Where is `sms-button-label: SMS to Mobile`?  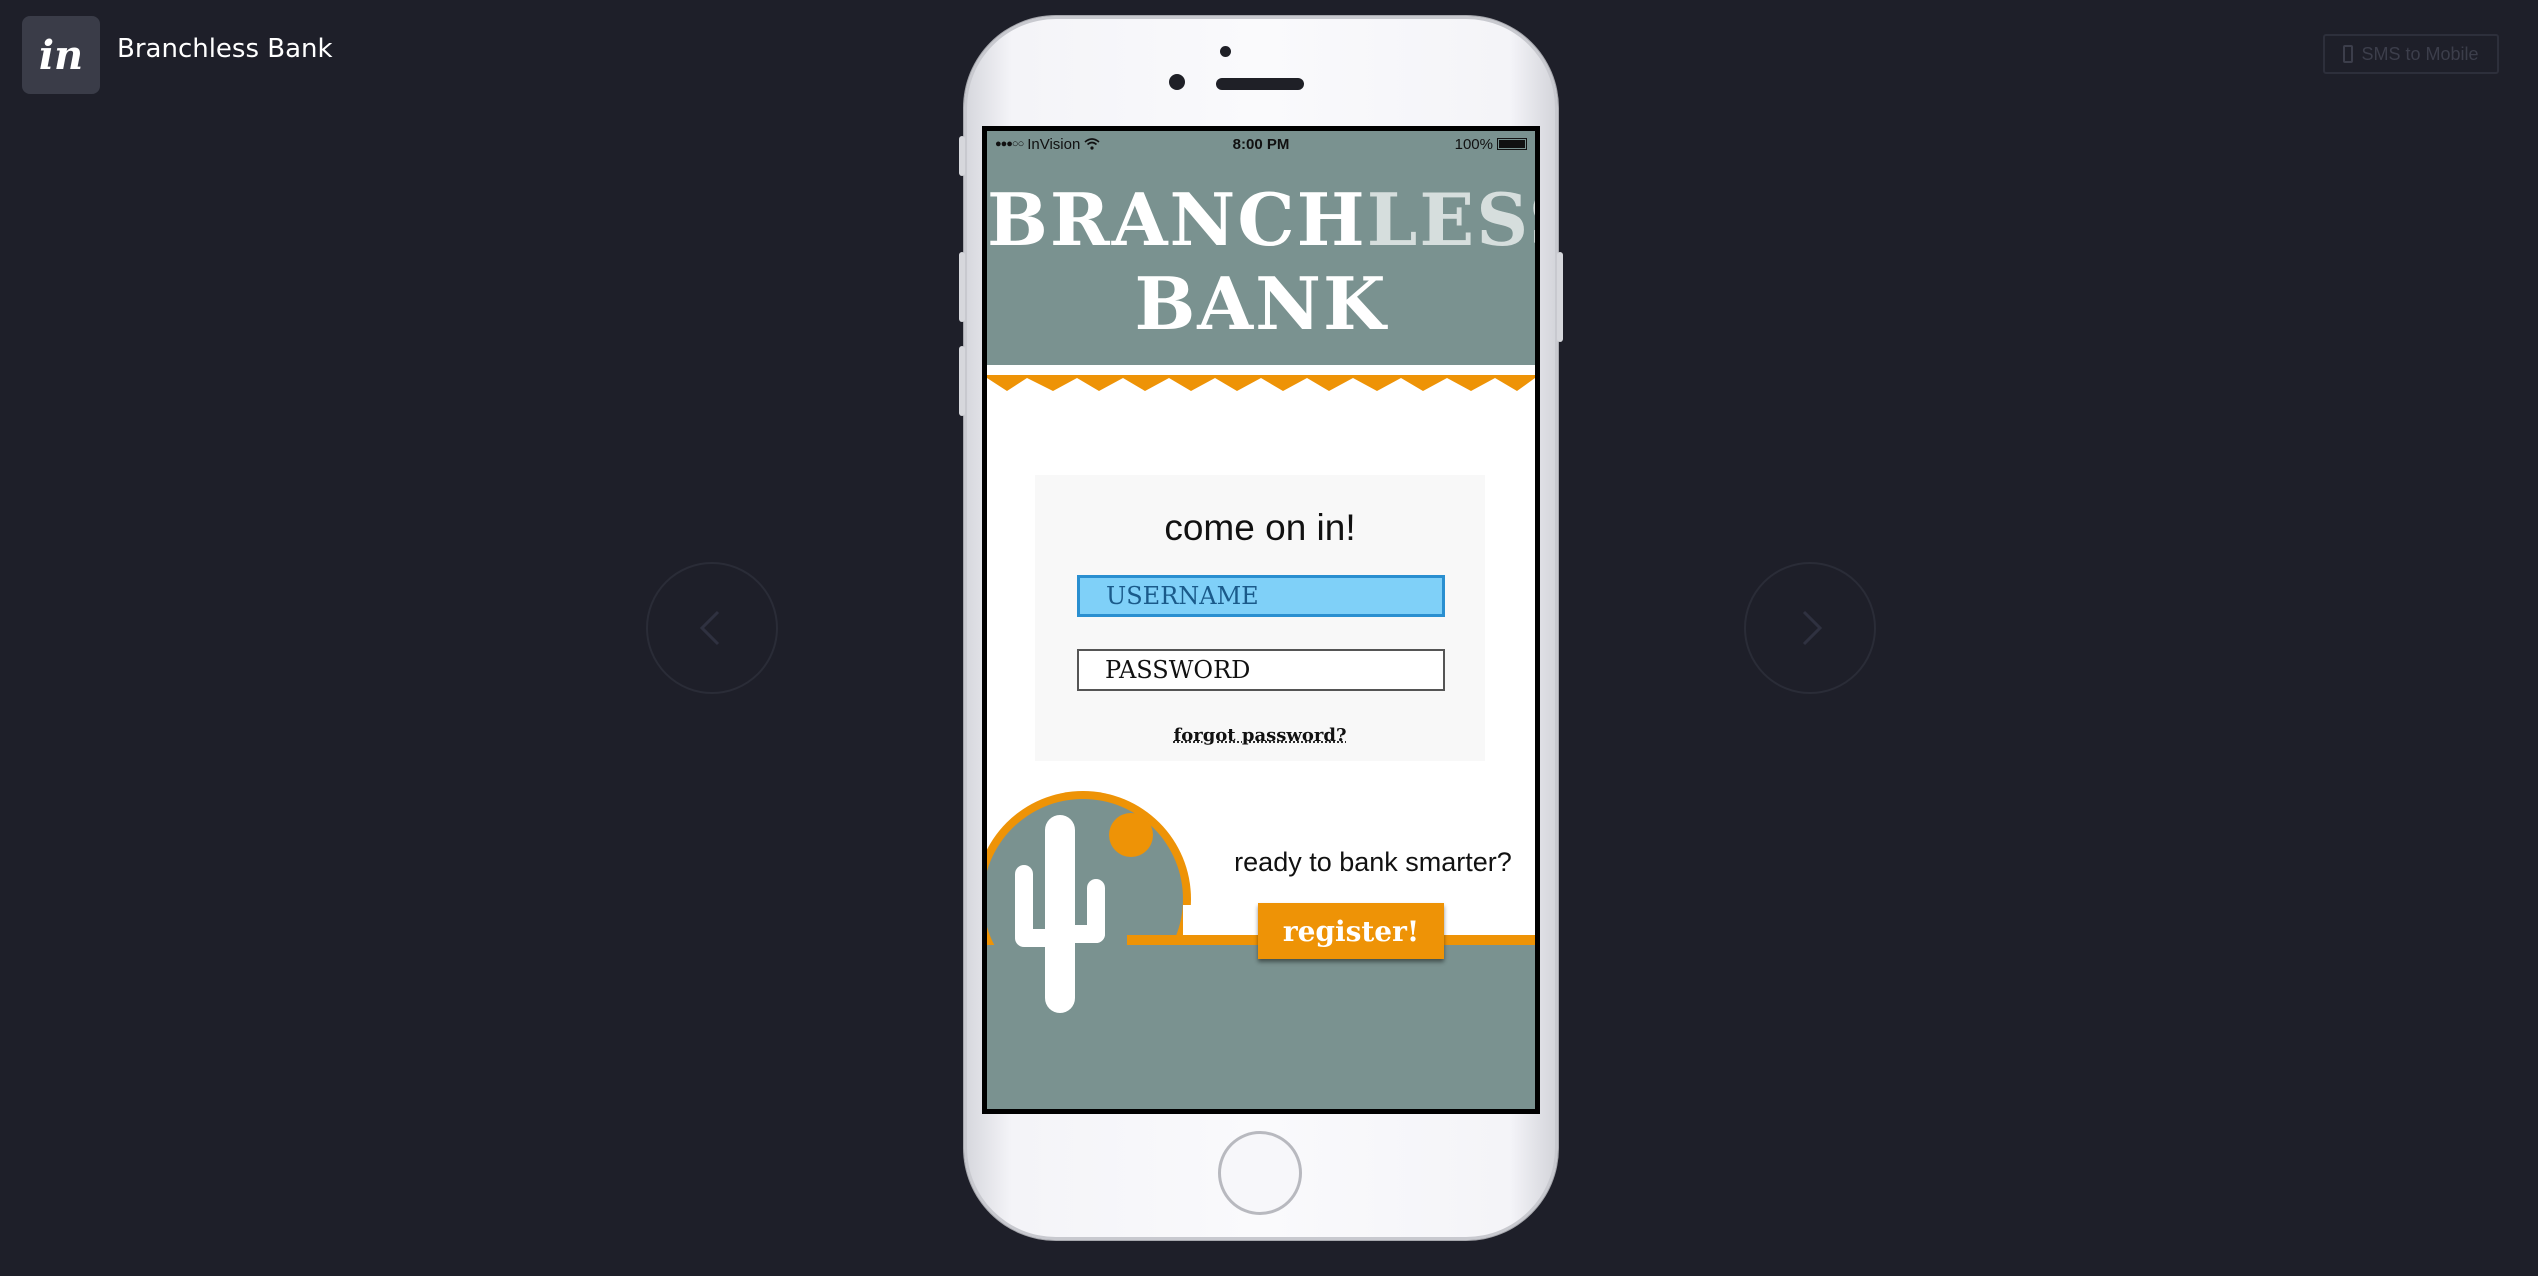 sms-button-label: SMS to Mobile is located at coordinates (2420, 53).